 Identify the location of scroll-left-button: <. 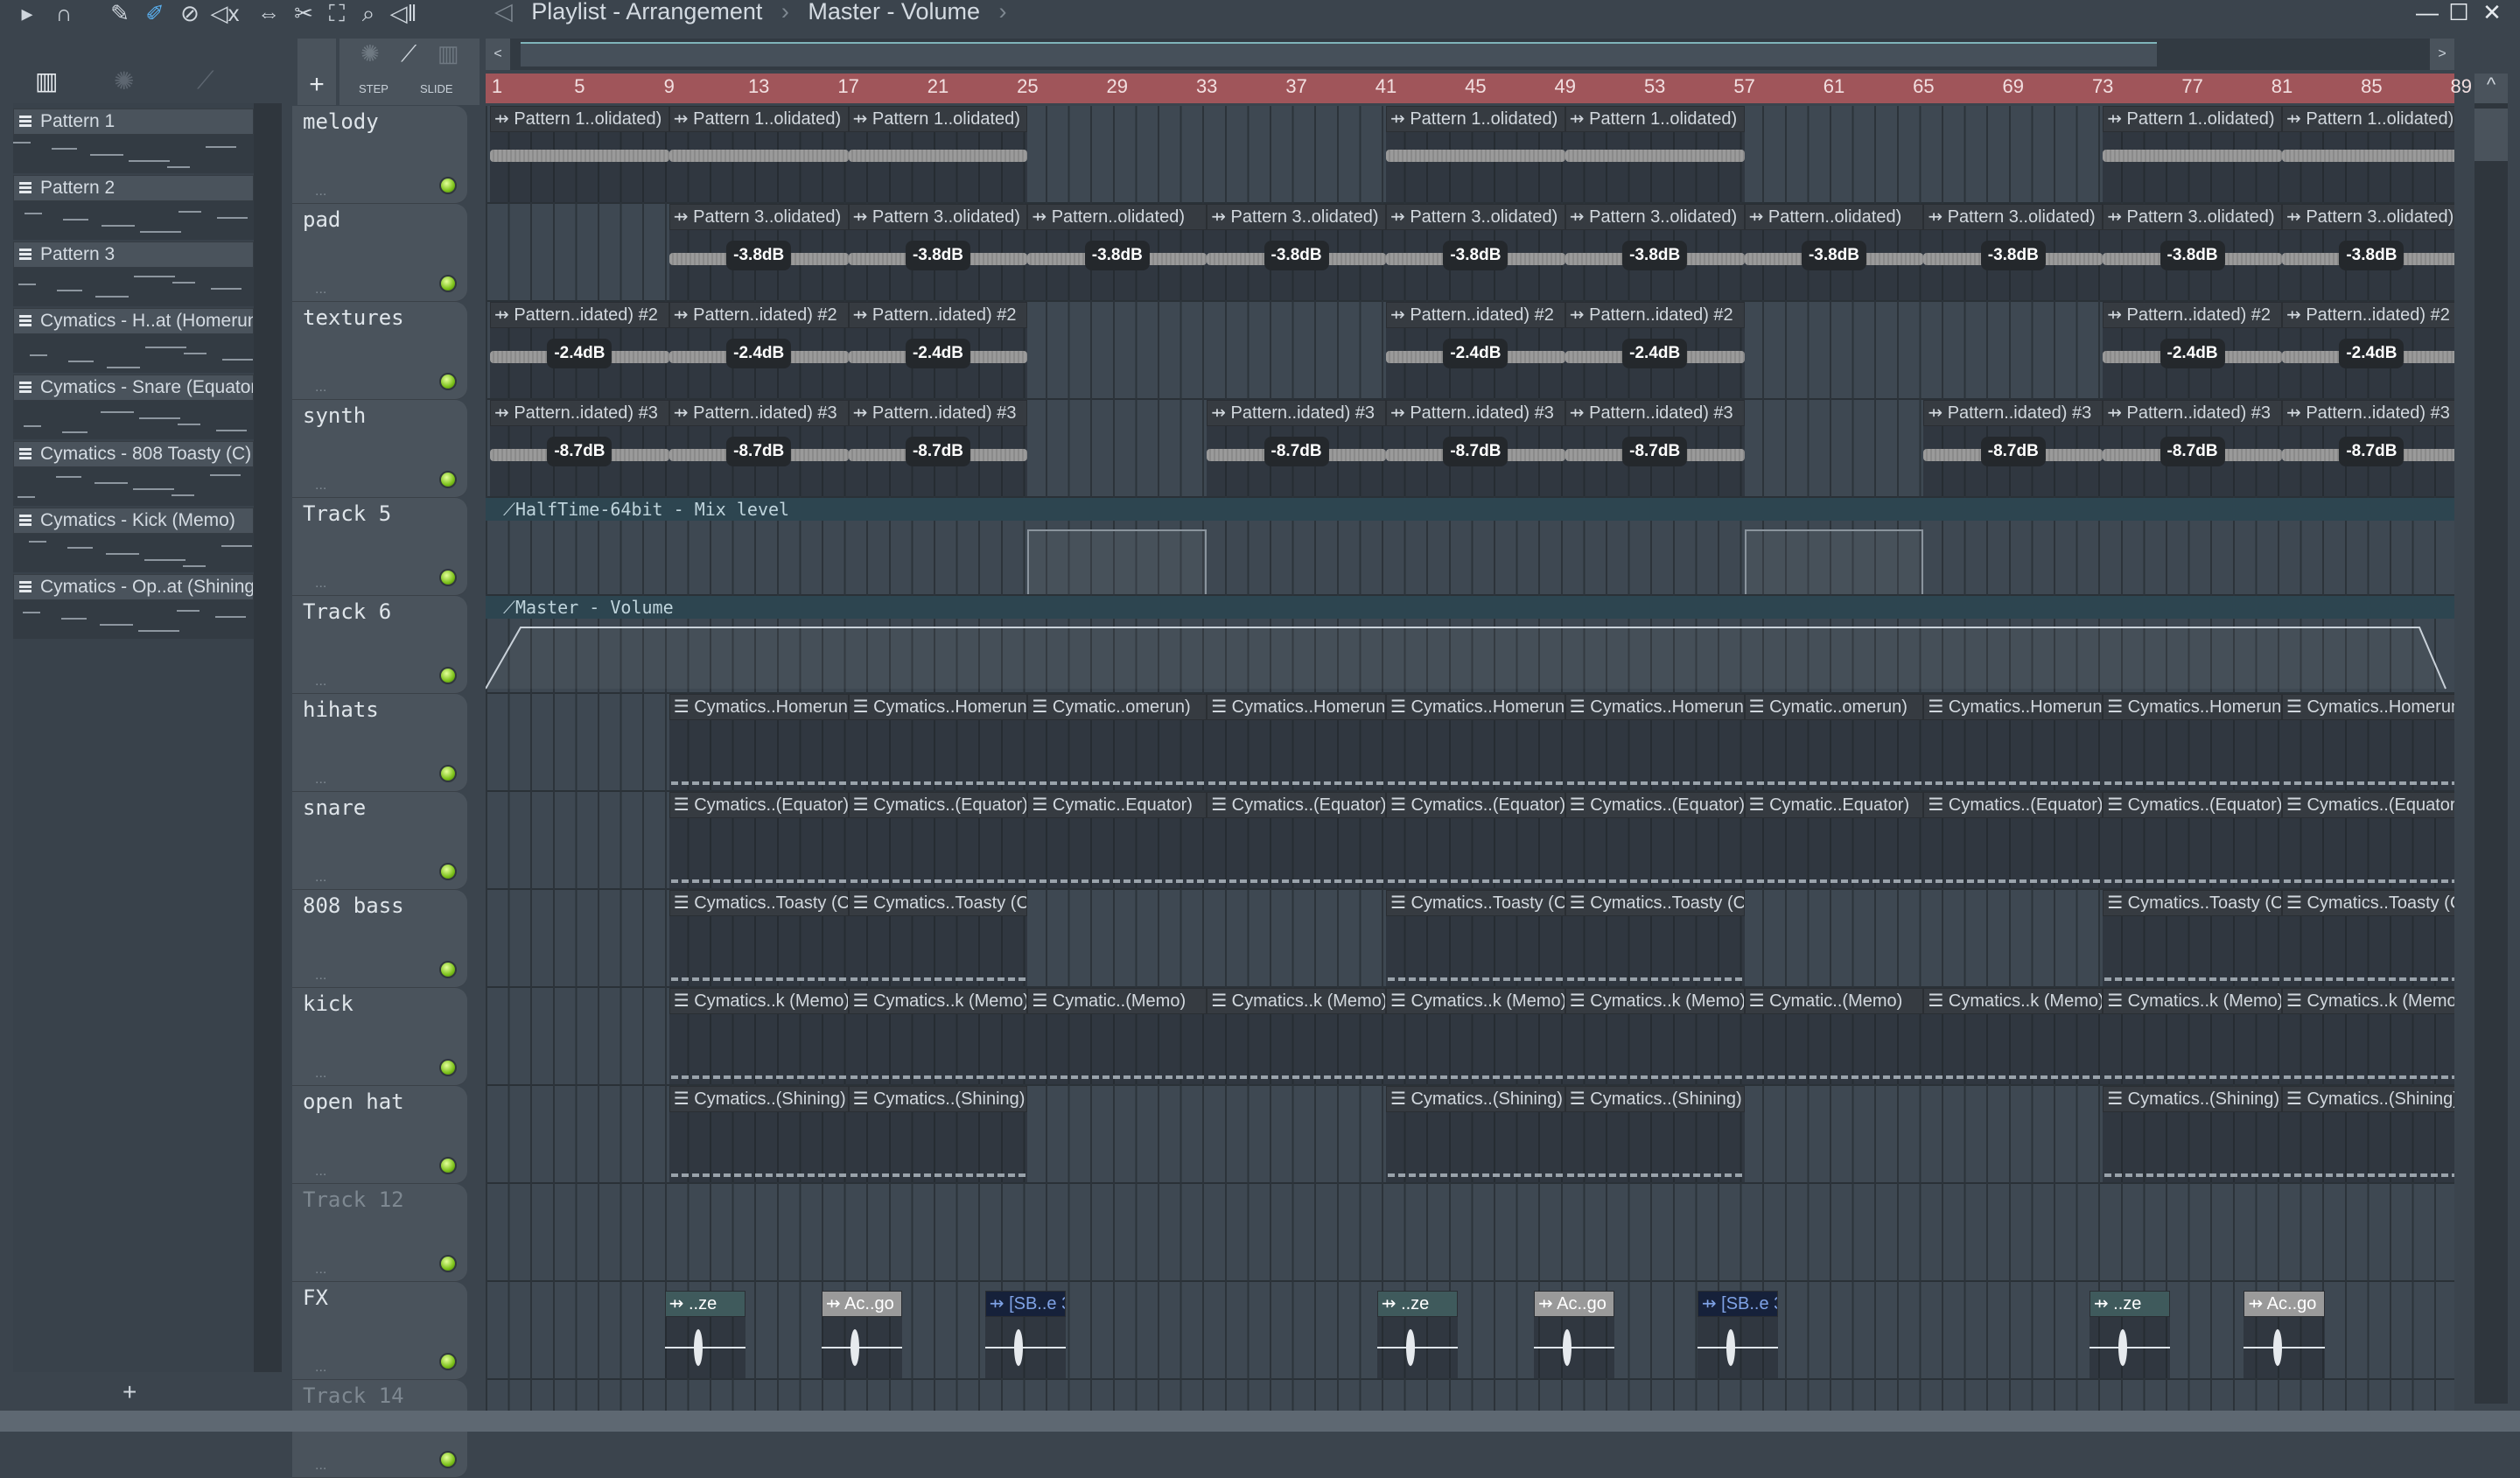
(498, 54).